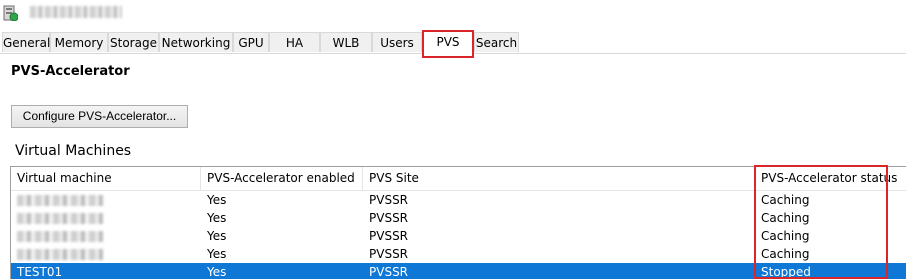 Image resolution: width=906 pixels, height=279 pixels. I want to click on tab-search: Search, so click(496, 42).